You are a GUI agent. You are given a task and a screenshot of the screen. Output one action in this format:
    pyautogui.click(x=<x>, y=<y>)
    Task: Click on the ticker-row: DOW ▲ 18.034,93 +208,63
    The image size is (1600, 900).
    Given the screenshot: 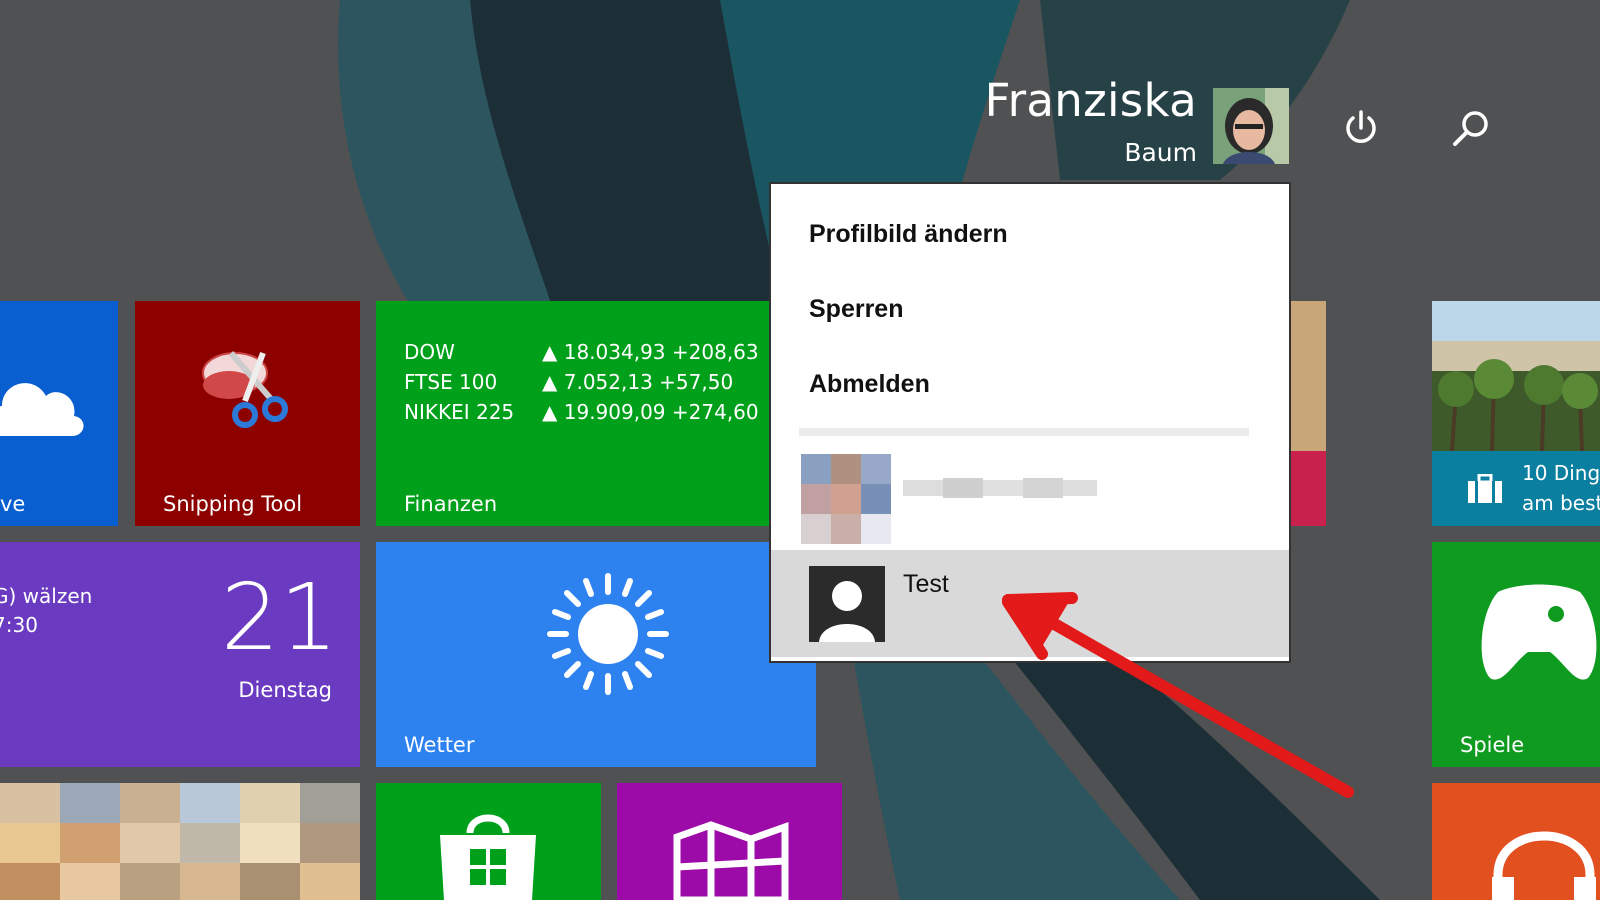 What is the action you would take?
    pyautogui.click(x=581, y=352)
    